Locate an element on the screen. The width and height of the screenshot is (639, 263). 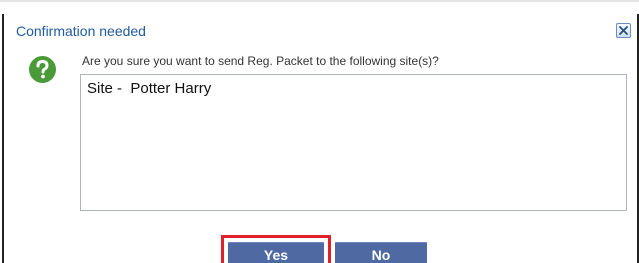
no-button: No is located at coordinates (381, 252).